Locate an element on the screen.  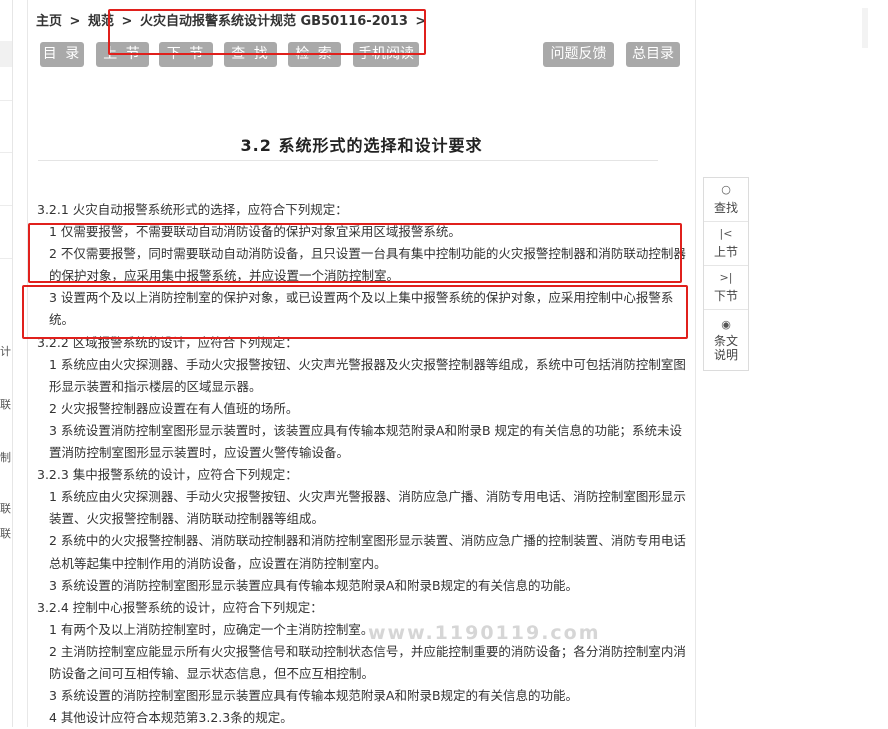
side-find-button: ○ 查找 is located at coordinates (726, 200).